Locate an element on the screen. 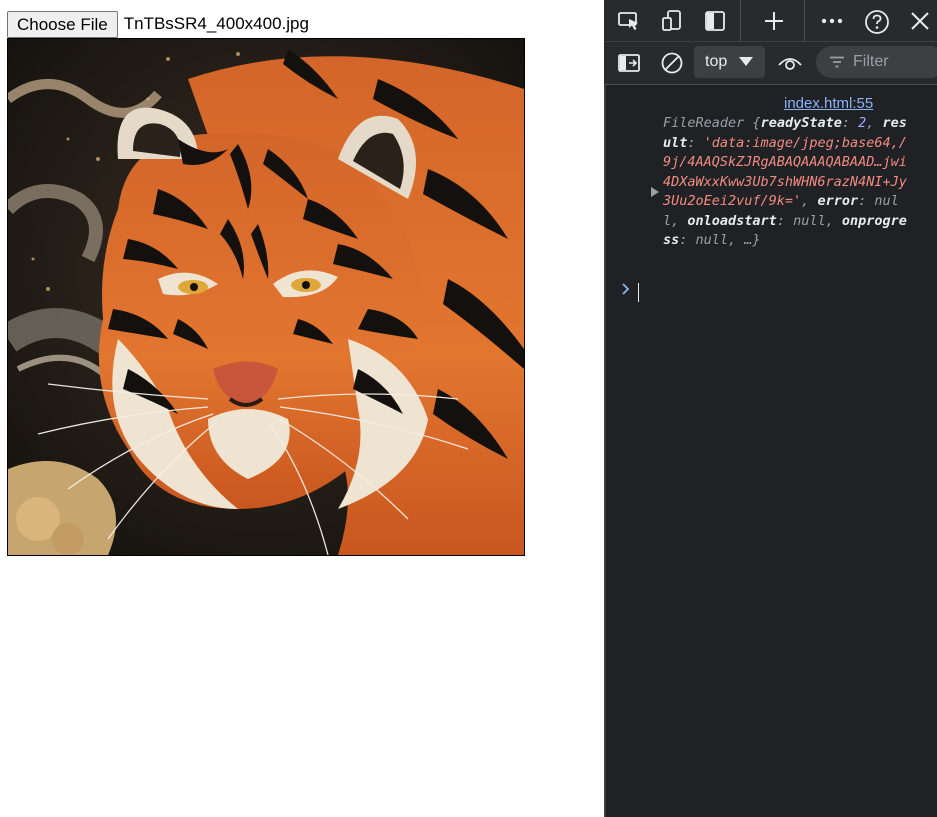  log-key-error: error is located at coordinates (838, 201).